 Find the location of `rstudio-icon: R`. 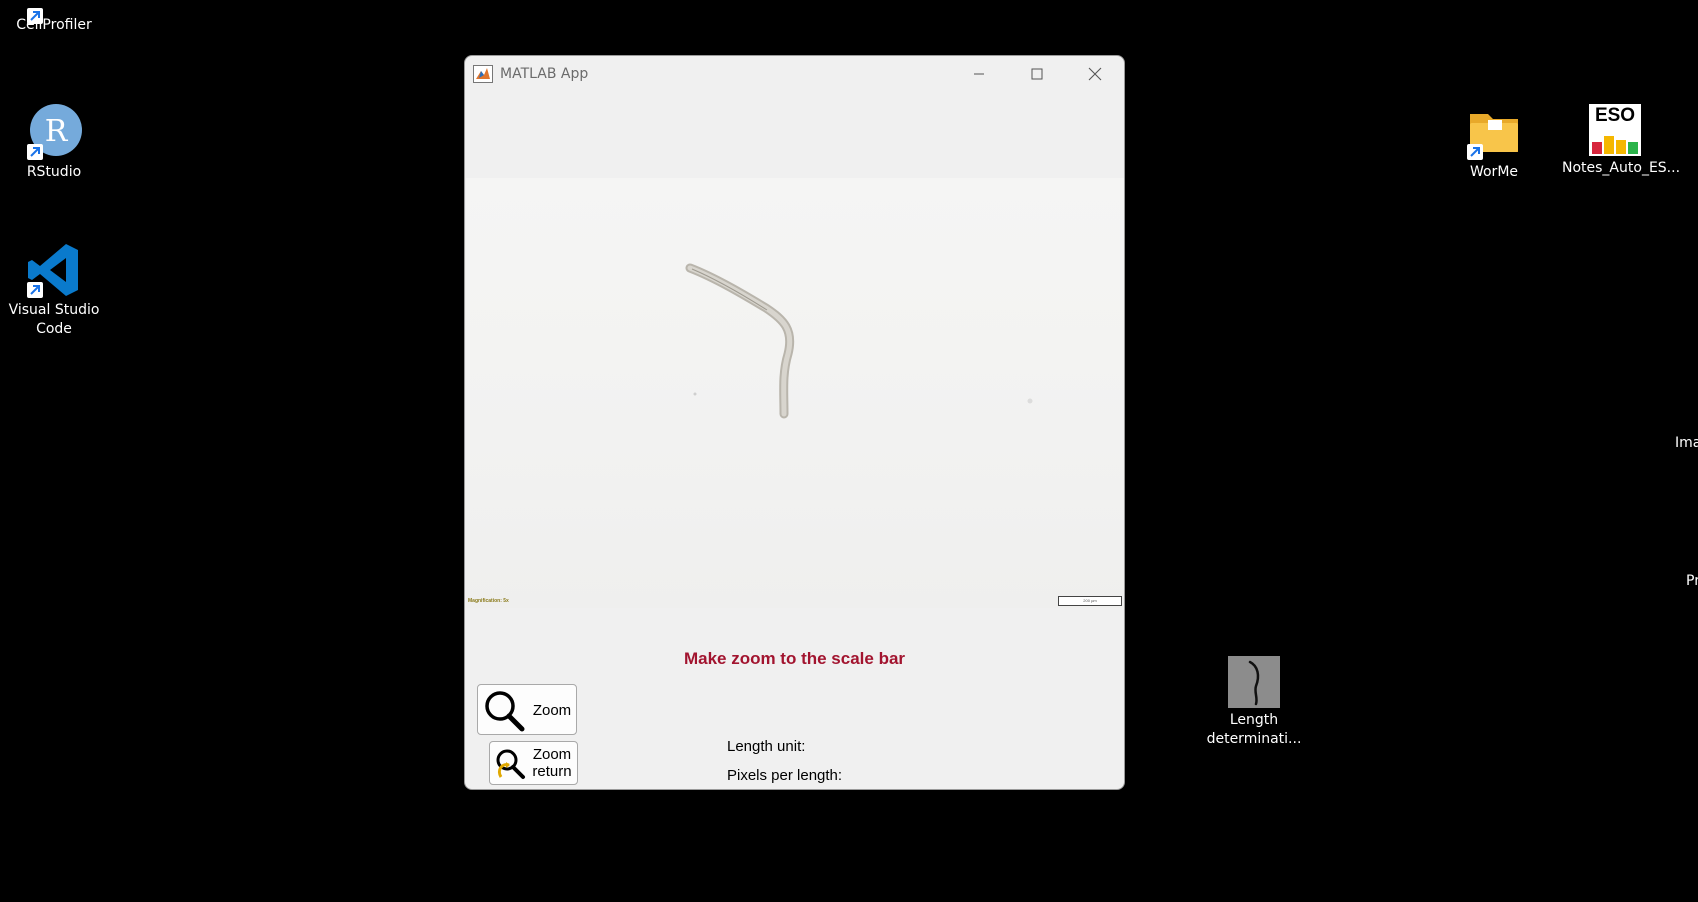

rstudio-icon: R is located at coordinates (54, 132).